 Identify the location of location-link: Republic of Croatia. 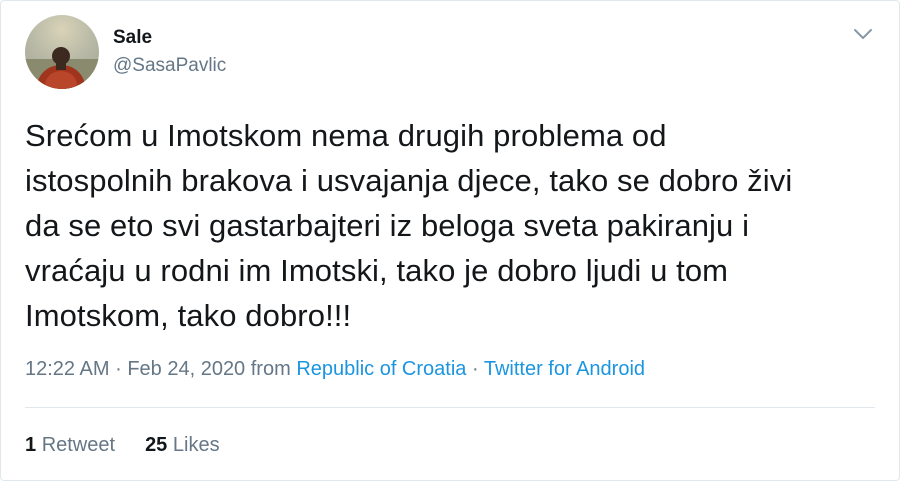
(381, 369).